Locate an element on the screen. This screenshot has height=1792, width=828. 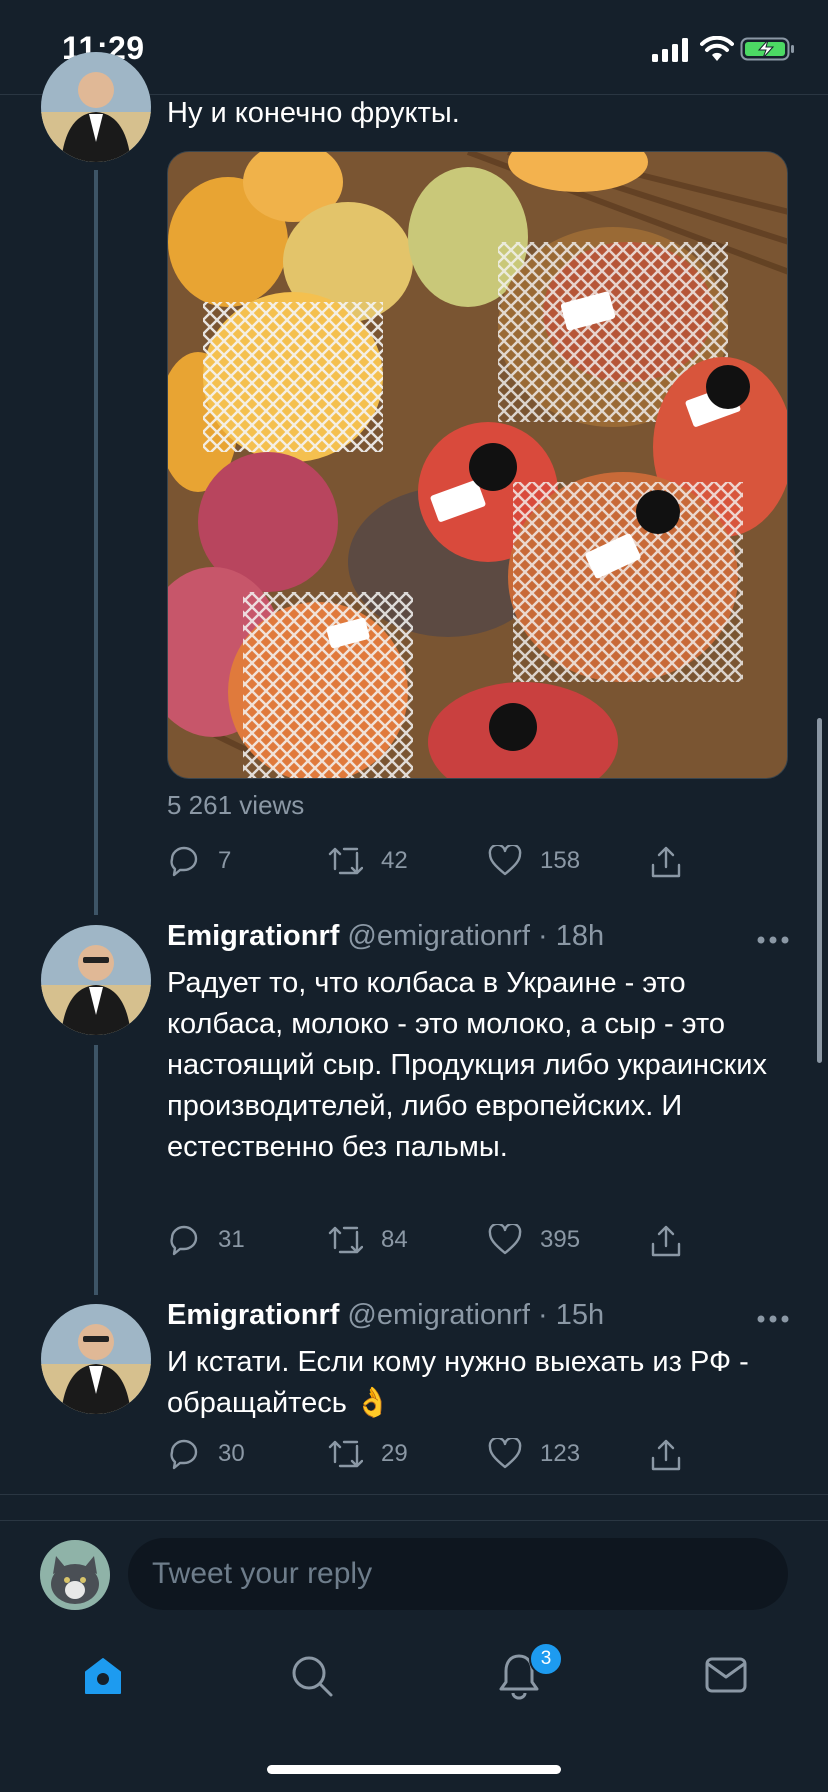
retweet-count: 42 is located at coordinates (394, 860).